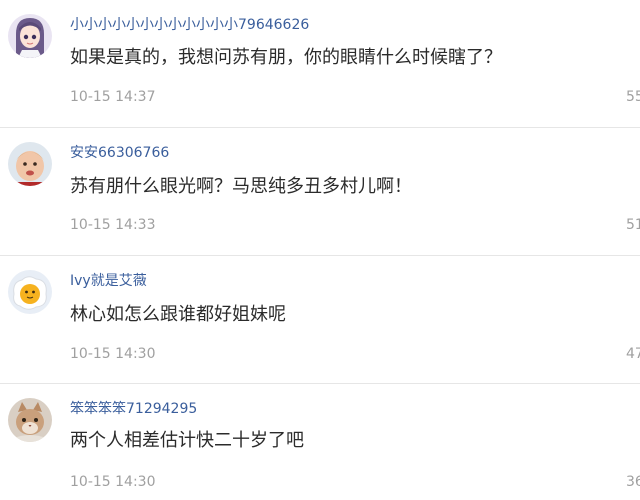 This screenshot has width=640, height=500. Describe the element at coordinates (189, 25) in the screenshot. I see `comment-username: 小小小小小小小小小小小小79646626` at that location.